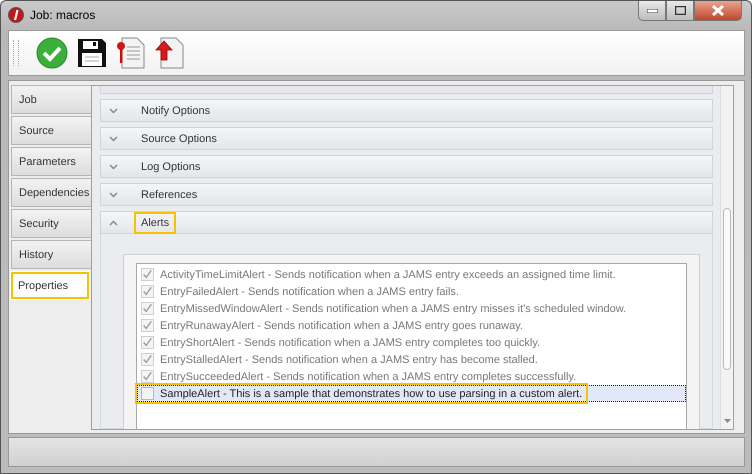 The image size is (752, 474). I want to click on group-title: References, so click(169, 195).